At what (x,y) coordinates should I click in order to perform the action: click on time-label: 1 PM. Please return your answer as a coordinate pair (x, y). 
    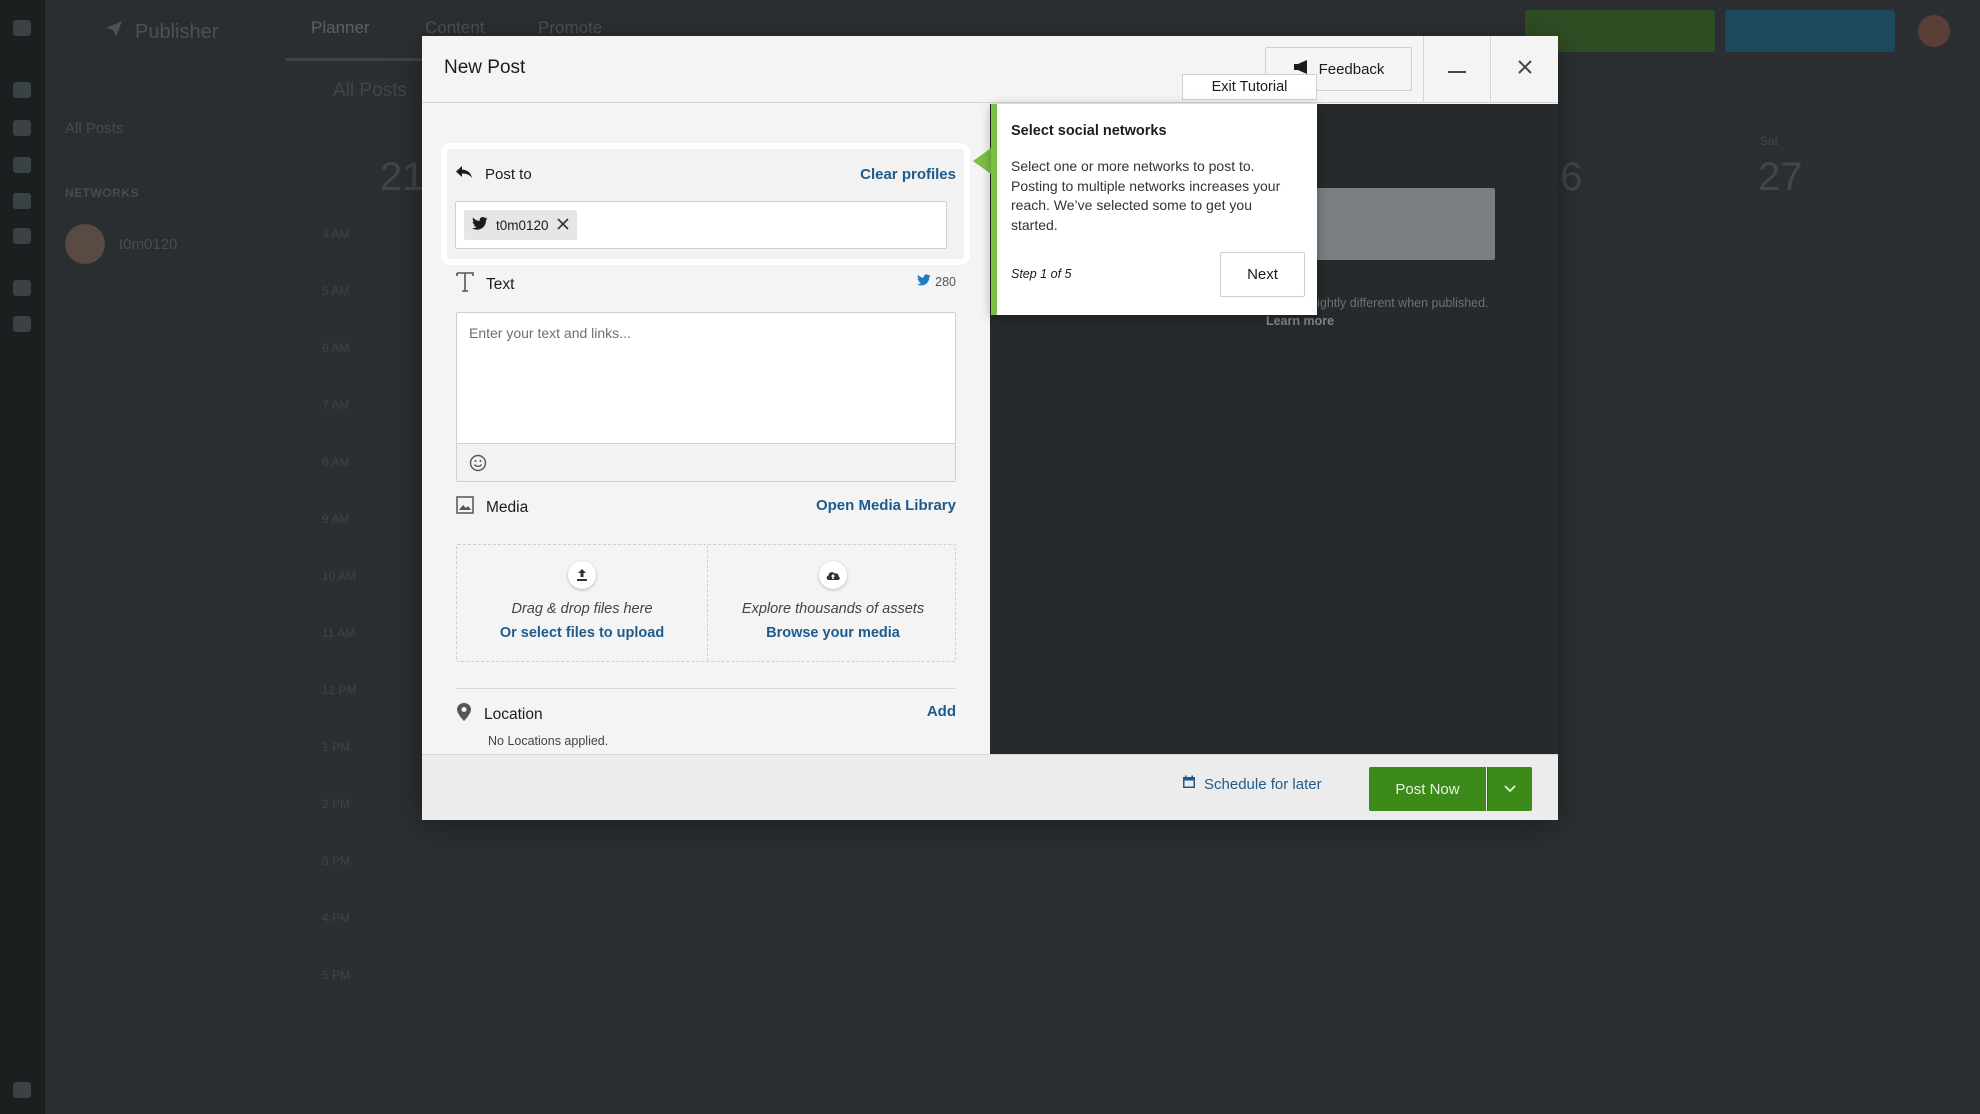
    Looking at the image, I should click on (336, 747).